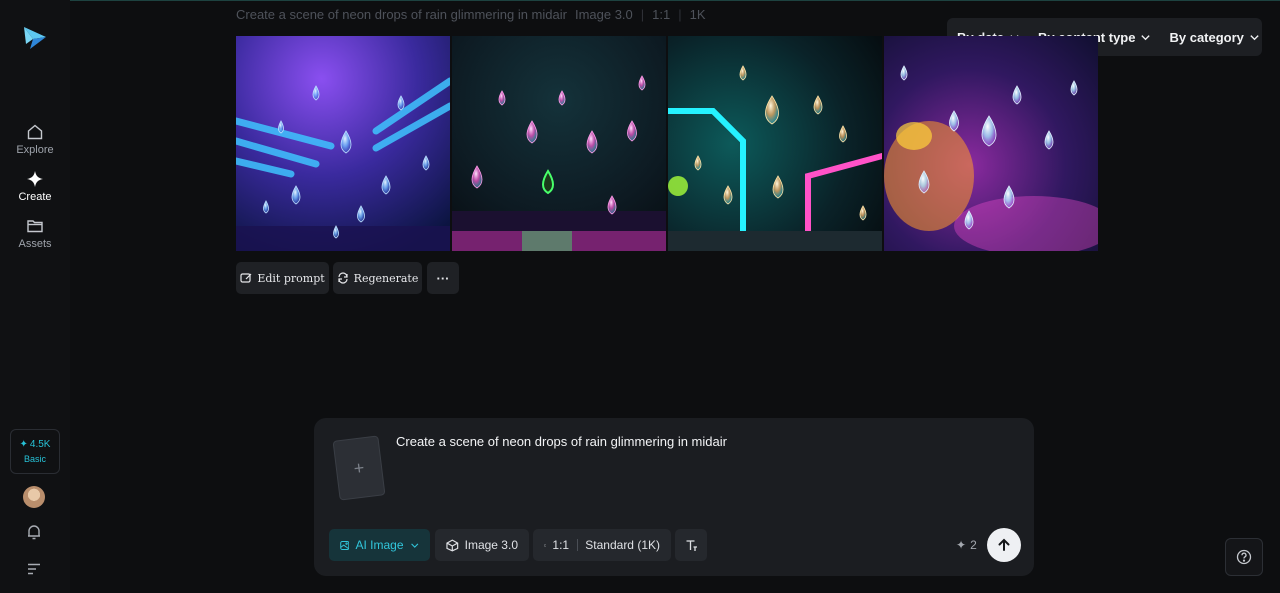 The width and height of the screenshot is (1280, 593). What do you see at coordinates (35, 233) in the screenshot?
I see `nav-assets: Assets` at bounding box center [35, 233].